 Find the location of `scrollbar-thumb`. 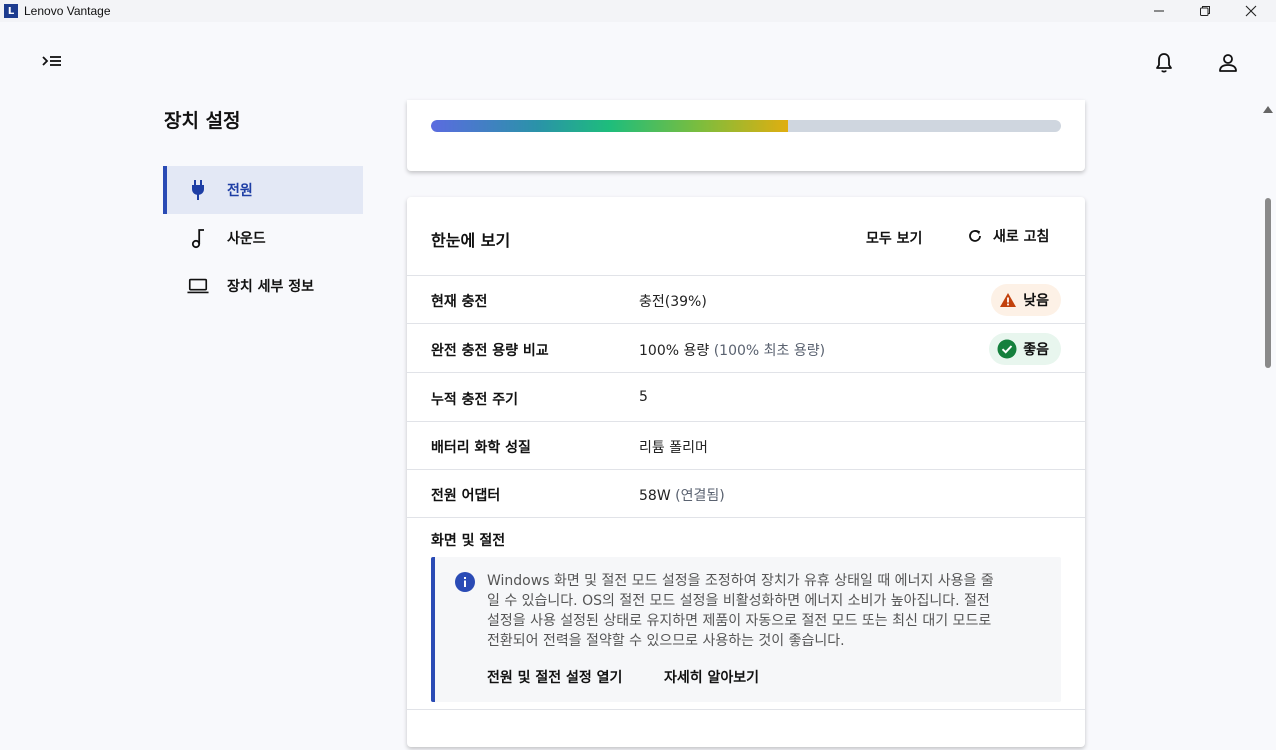

scrollbar-thumb is located at coordinates (1268, 283).